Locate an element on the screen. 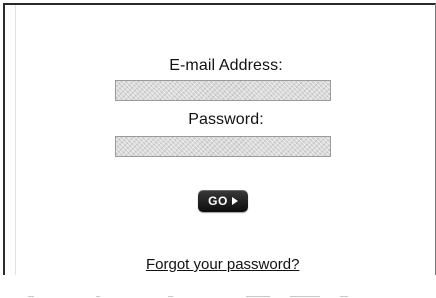 Image resolution: width=436 pixels, height=298 pixels. email-field is located at coordinates (223, 90).